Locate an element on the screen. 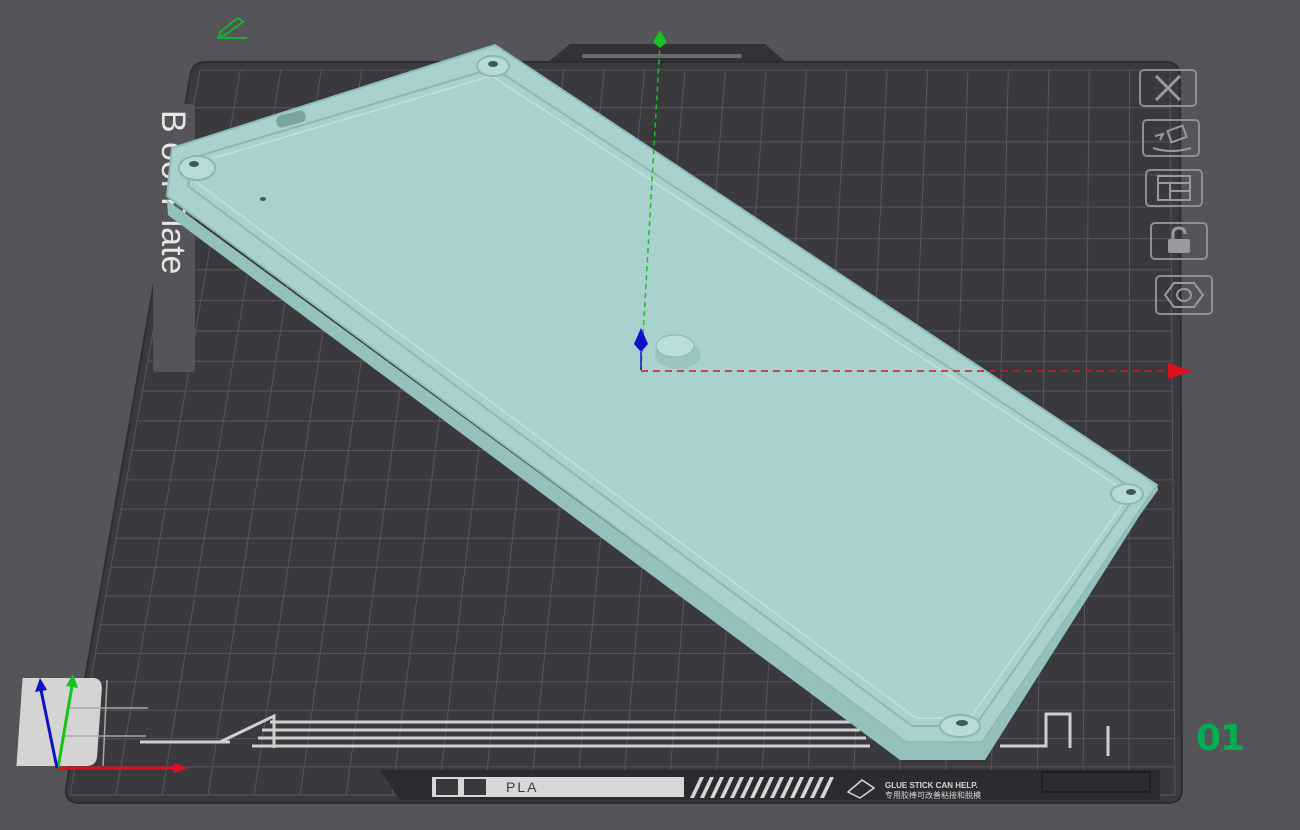  lock-plate-button is located at coordinates (1179, 241).